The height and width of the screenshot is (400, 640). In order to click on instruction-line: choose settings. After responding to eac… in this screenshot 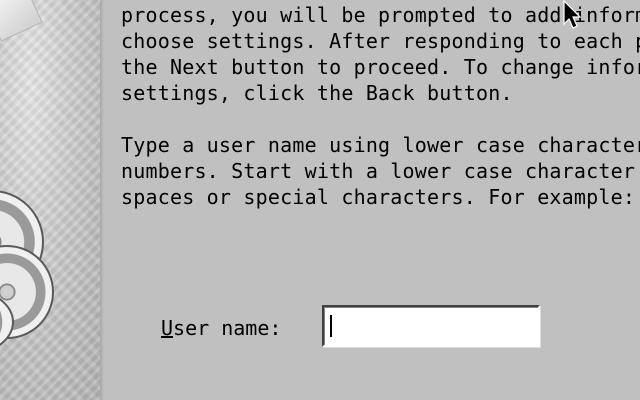, I will do `click(380, 41)`.